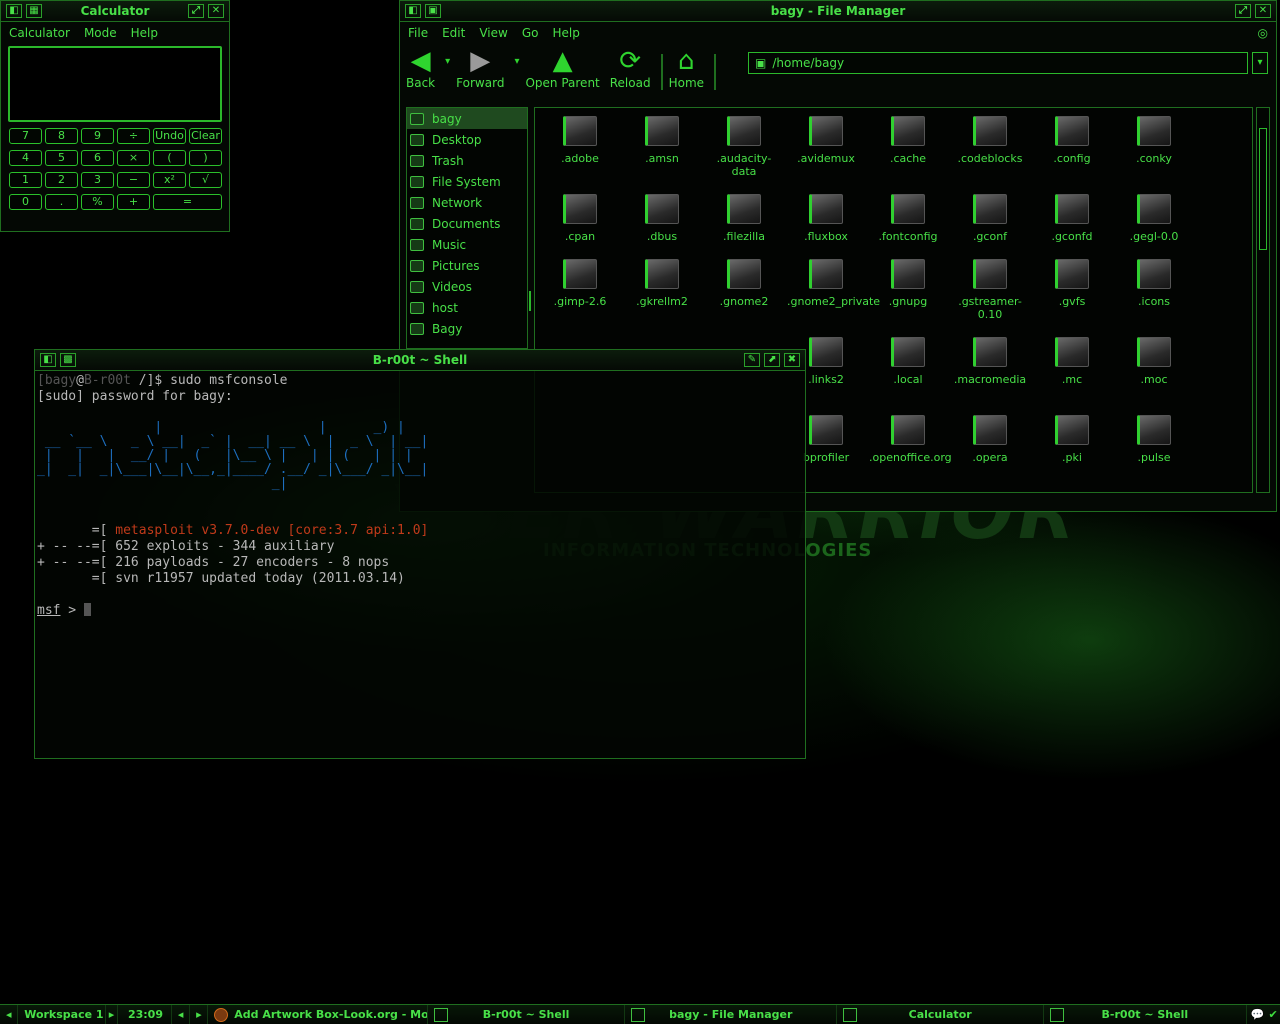 The height and width of the screenshot is (1024, 1280). Describe the element at coordinates (744, 216) in the screenshot. I see `file-item: .filezilla` at that location.